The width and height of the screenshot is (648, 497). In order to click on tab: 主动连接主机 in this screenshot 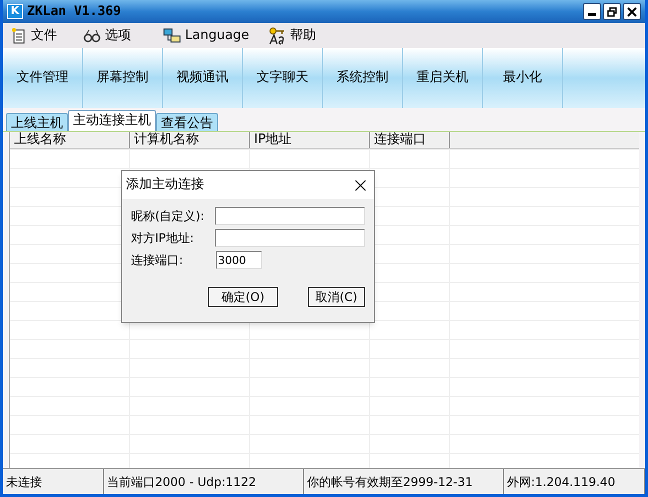, I will do `click(112, 120)`.